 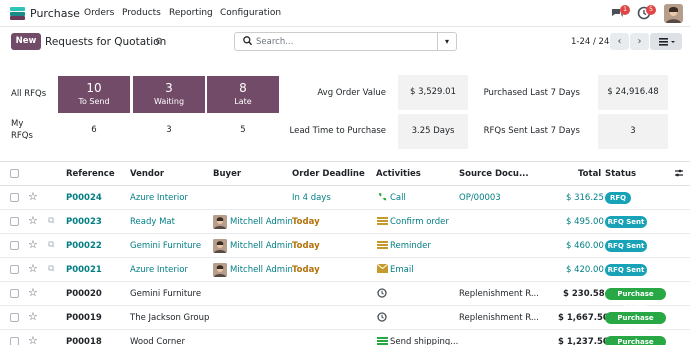 I want to click on pager-next-button: ›, so click(x=639, y=41).